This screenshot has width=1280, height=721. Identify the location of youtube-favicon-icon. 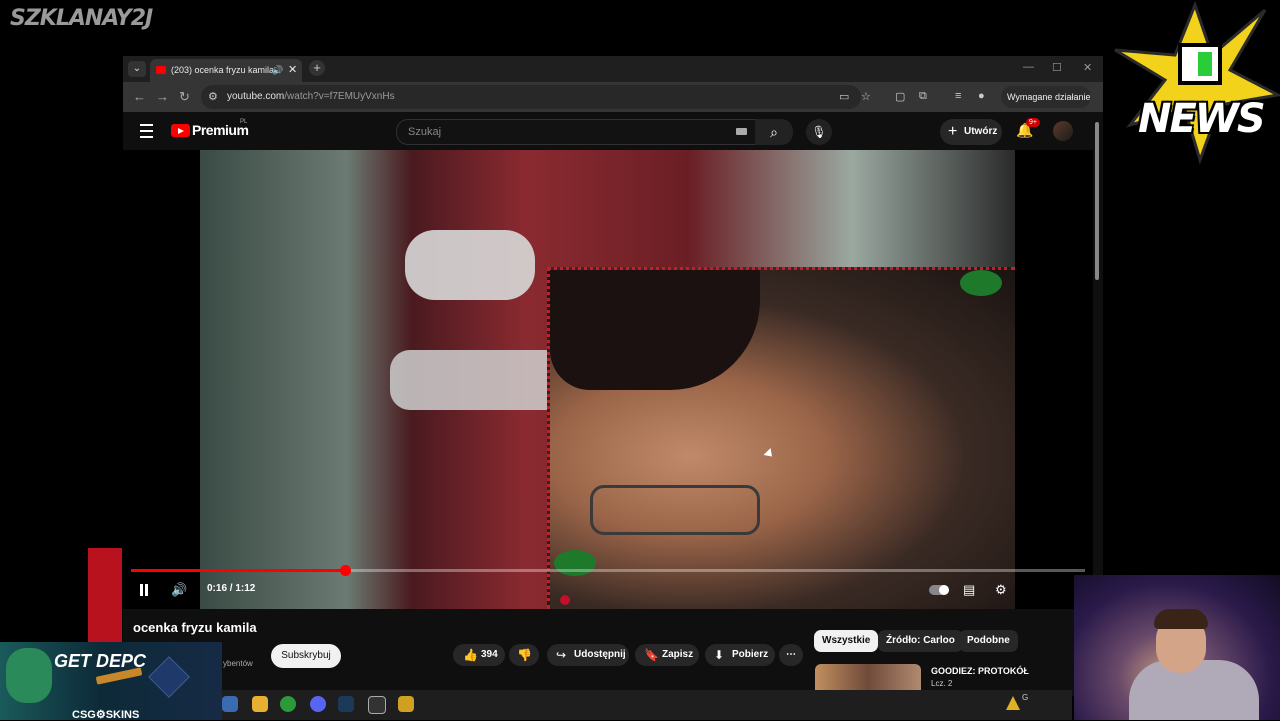
(161, 70).